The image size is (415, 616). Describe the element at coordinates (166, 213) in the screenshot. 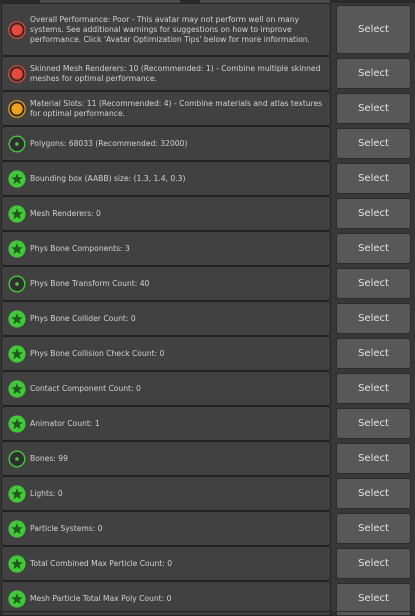

I see `performance-message: Mesh Renderers: 0` at that location.